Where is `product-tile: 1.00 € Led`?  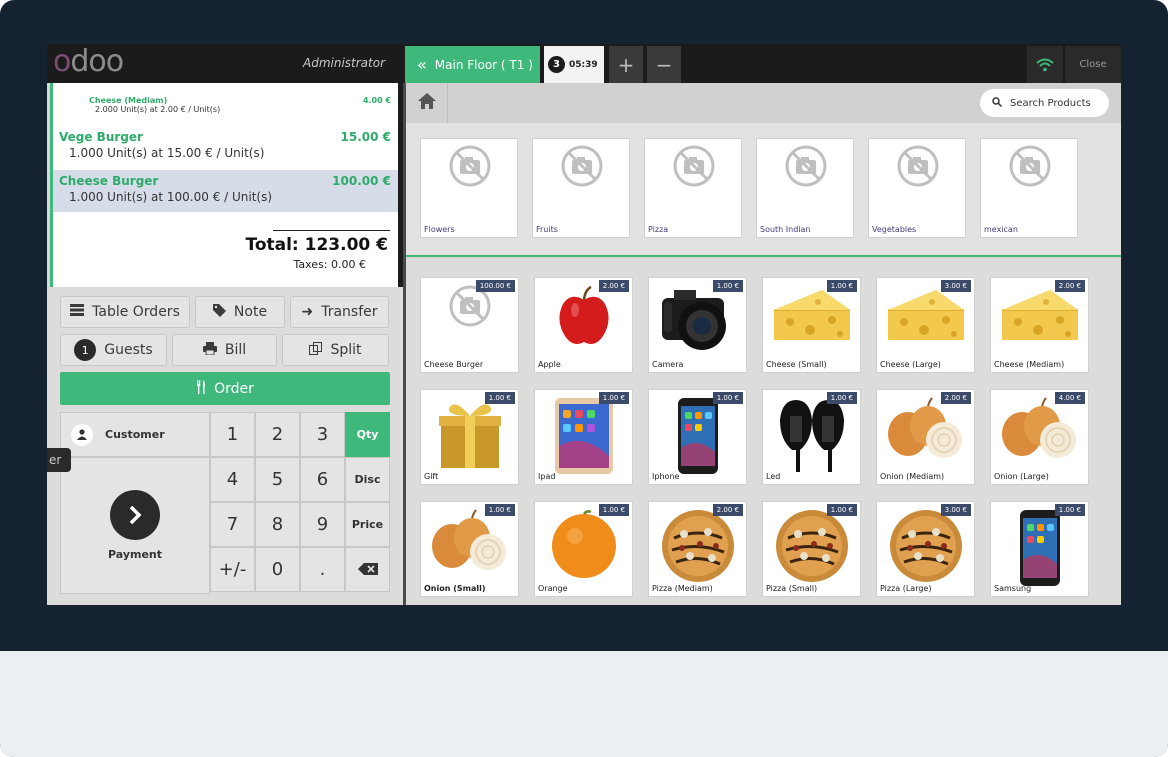 product-tile: 1.00 € Led is located at coordinates (811, 437).